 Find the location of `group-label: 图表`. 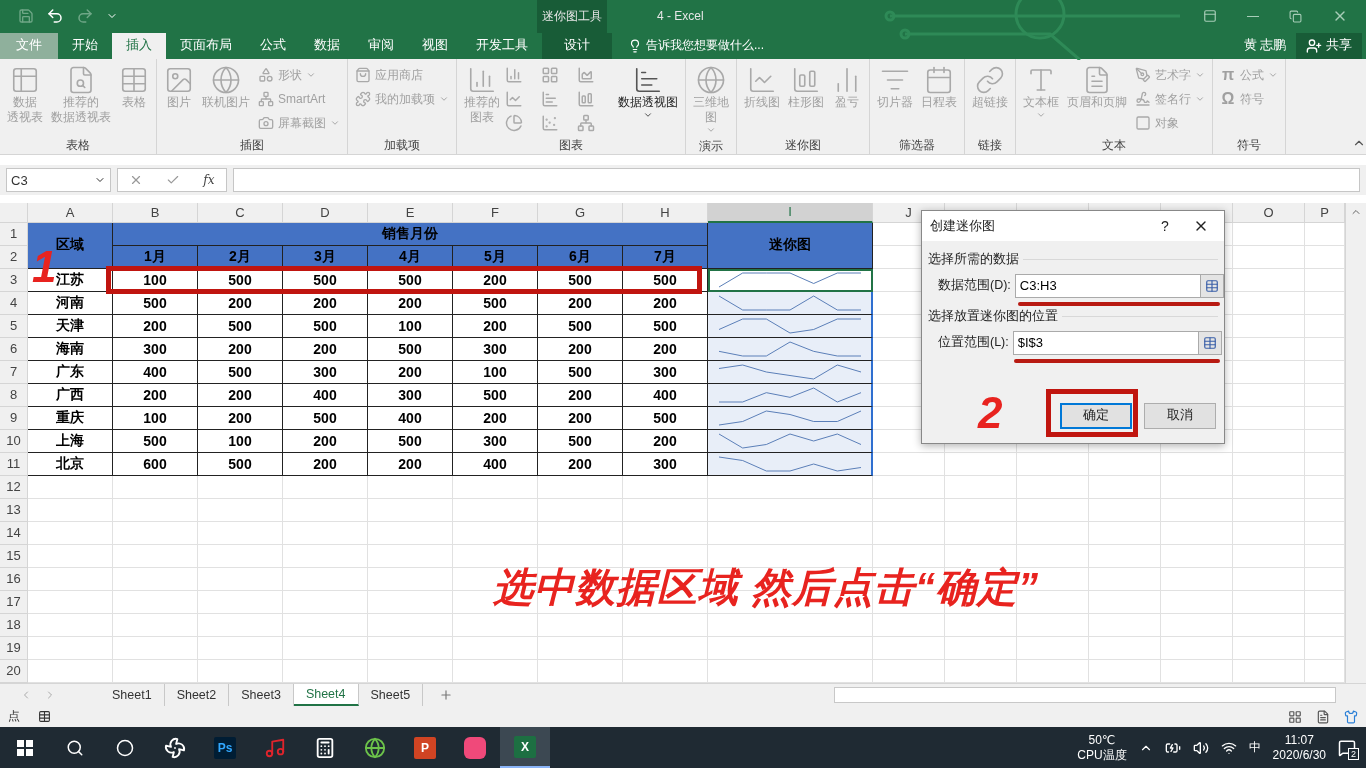

group-label: 图表 is located at coordinates (571, 146).